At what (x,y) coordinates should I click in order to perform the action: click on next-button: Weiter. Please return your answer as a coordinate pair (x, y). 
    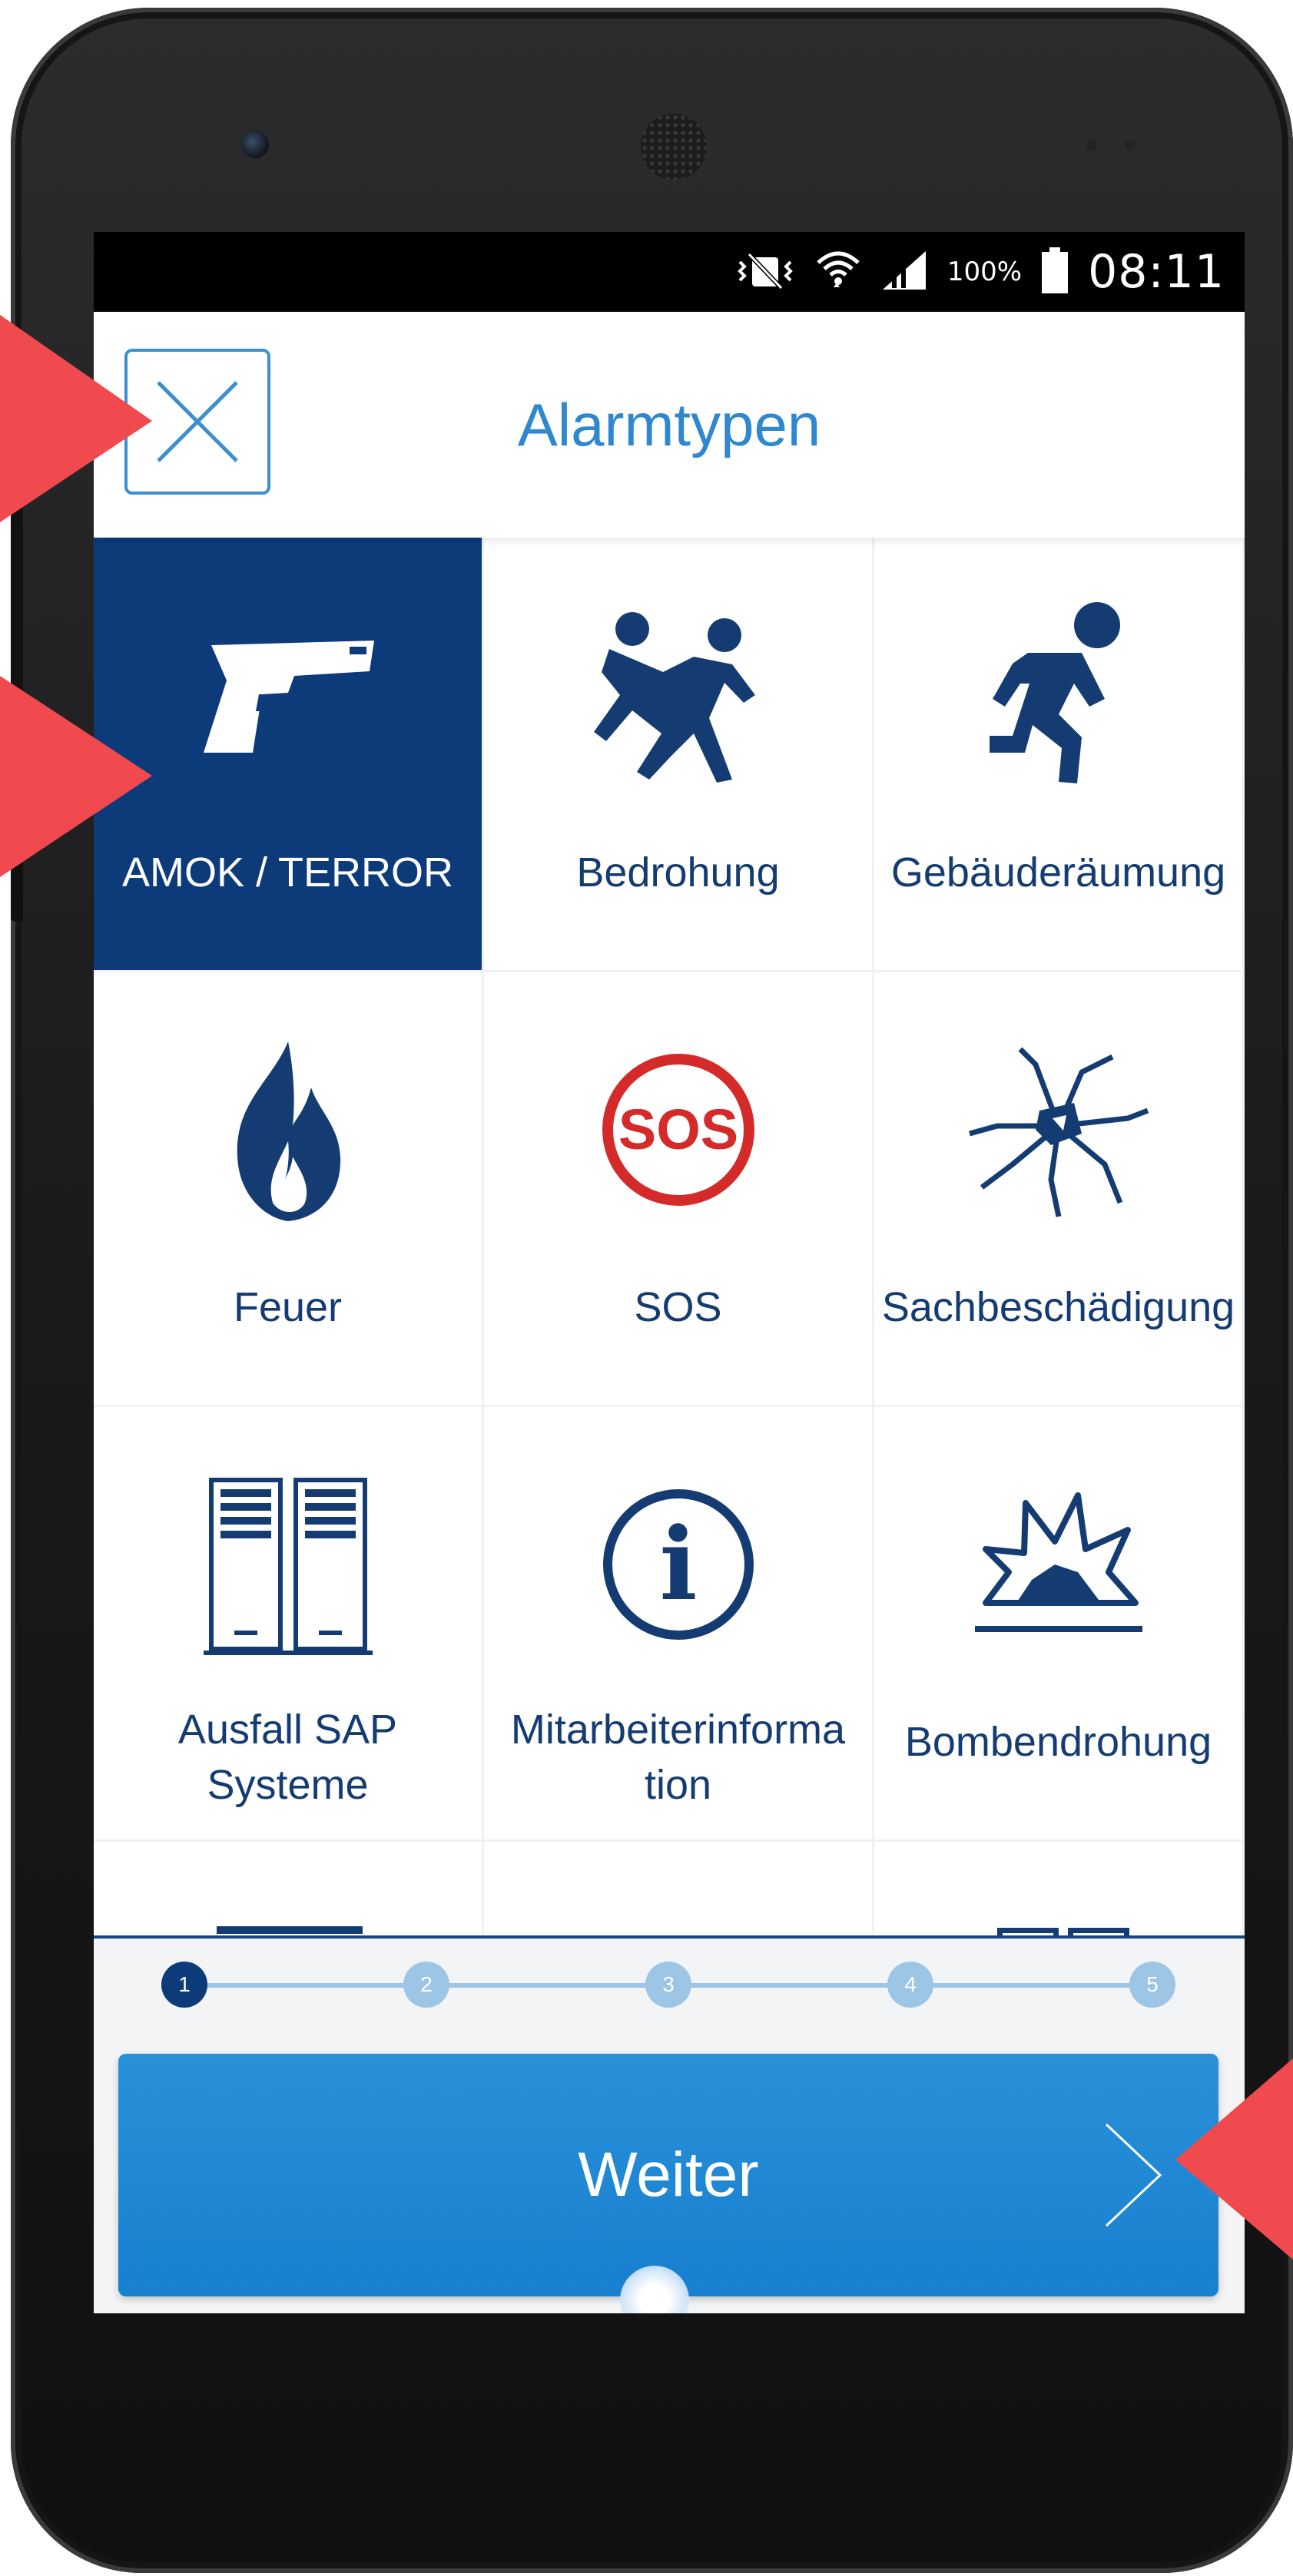
    Looking at the image, I should click on (668, 2175).